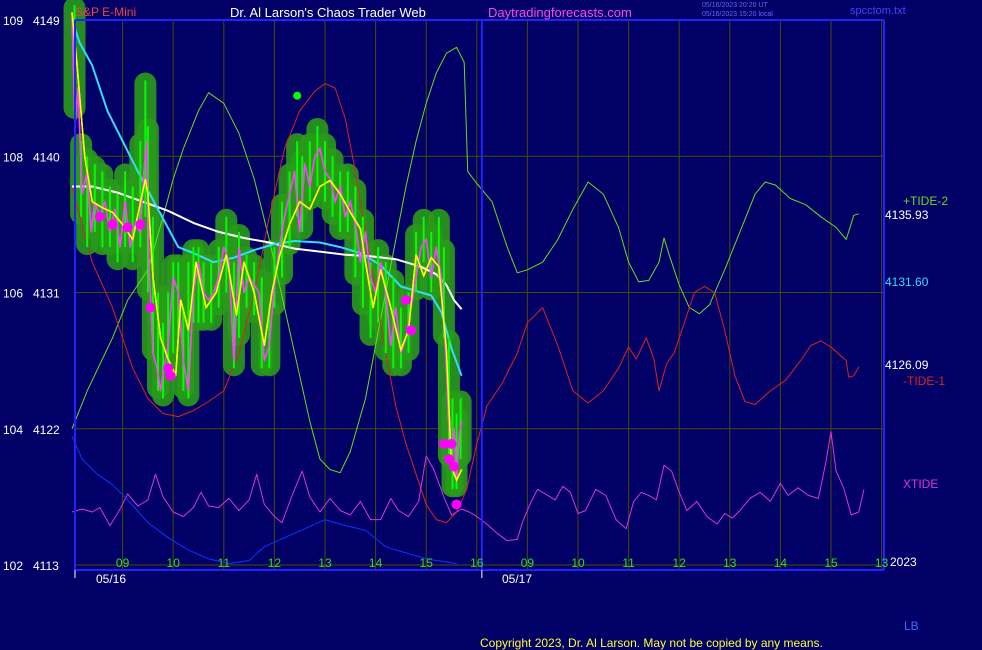  Describe the element at coordinates (13, 157) in the screenshot. I see `y-tick-label-left: 108` at that location.